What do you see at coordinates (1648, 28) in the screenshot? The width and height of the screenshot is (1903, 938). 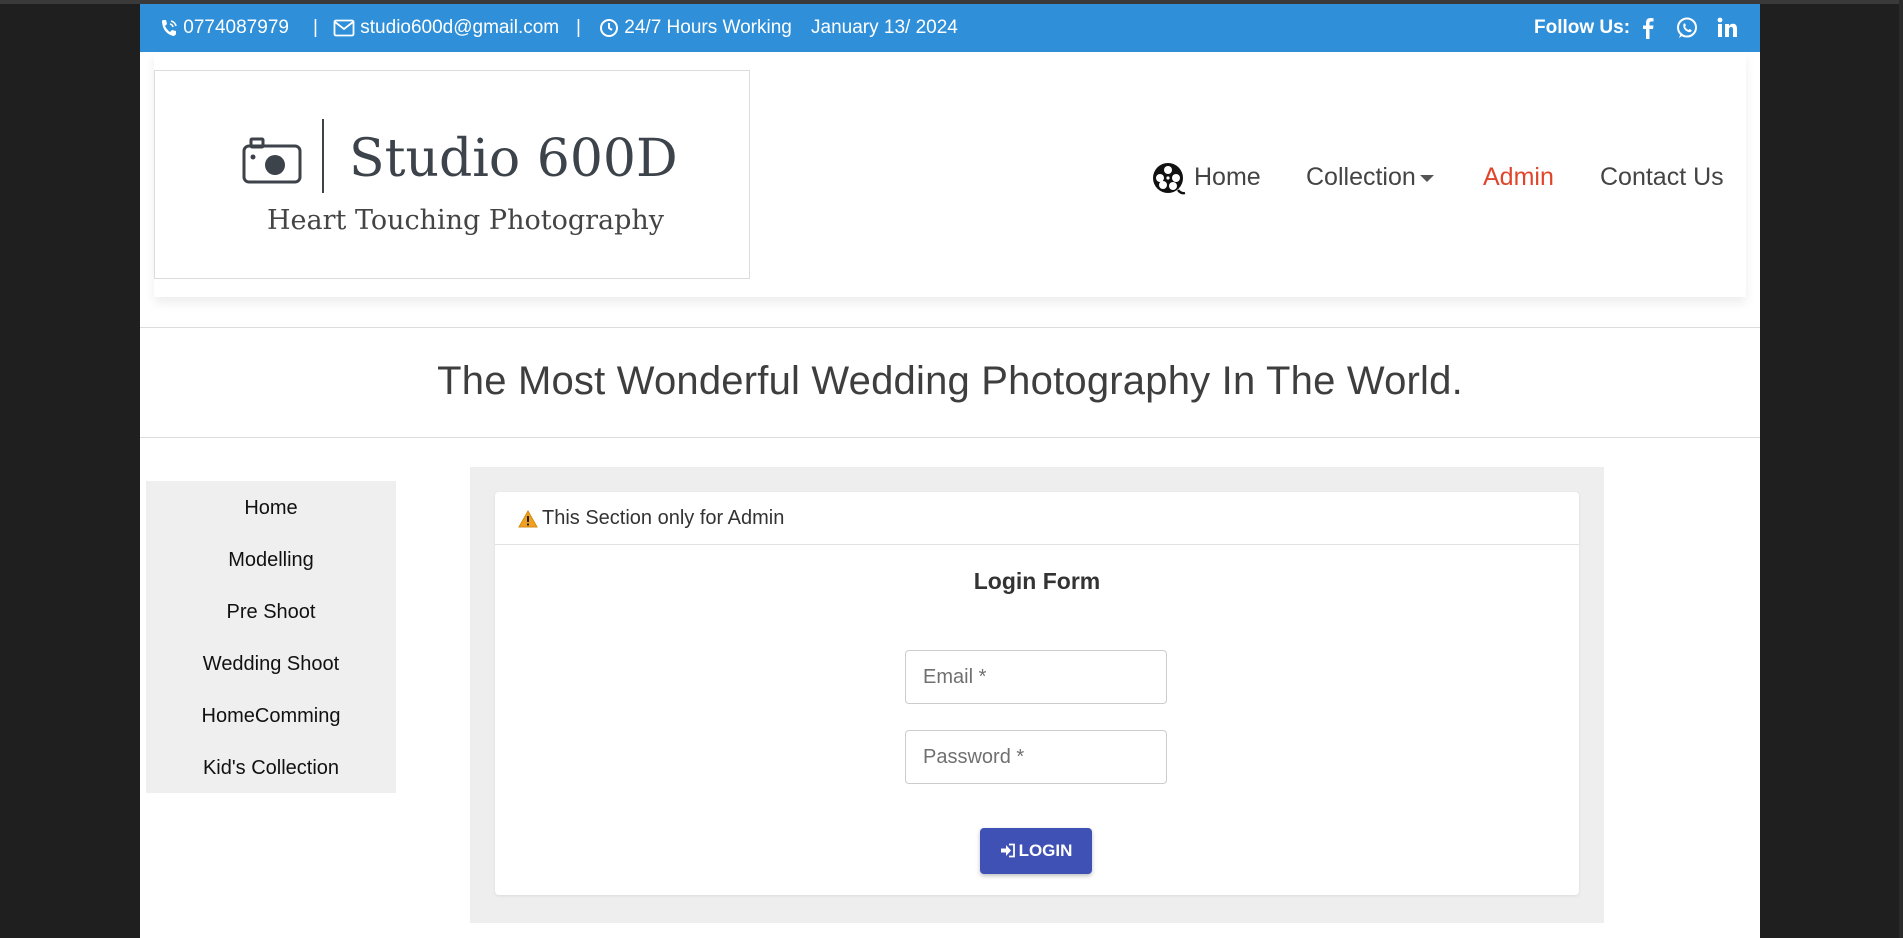 I see `facebook-icon` at bounding box center [1648, 28].